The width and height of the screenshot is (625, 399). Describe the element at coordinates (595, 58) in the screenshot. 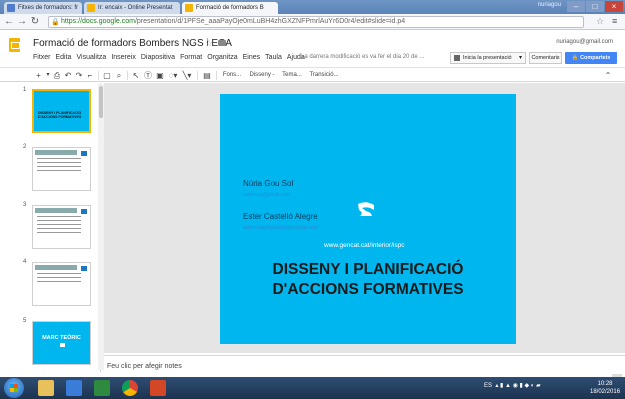

I see `share-label: Comparteix` at that location.